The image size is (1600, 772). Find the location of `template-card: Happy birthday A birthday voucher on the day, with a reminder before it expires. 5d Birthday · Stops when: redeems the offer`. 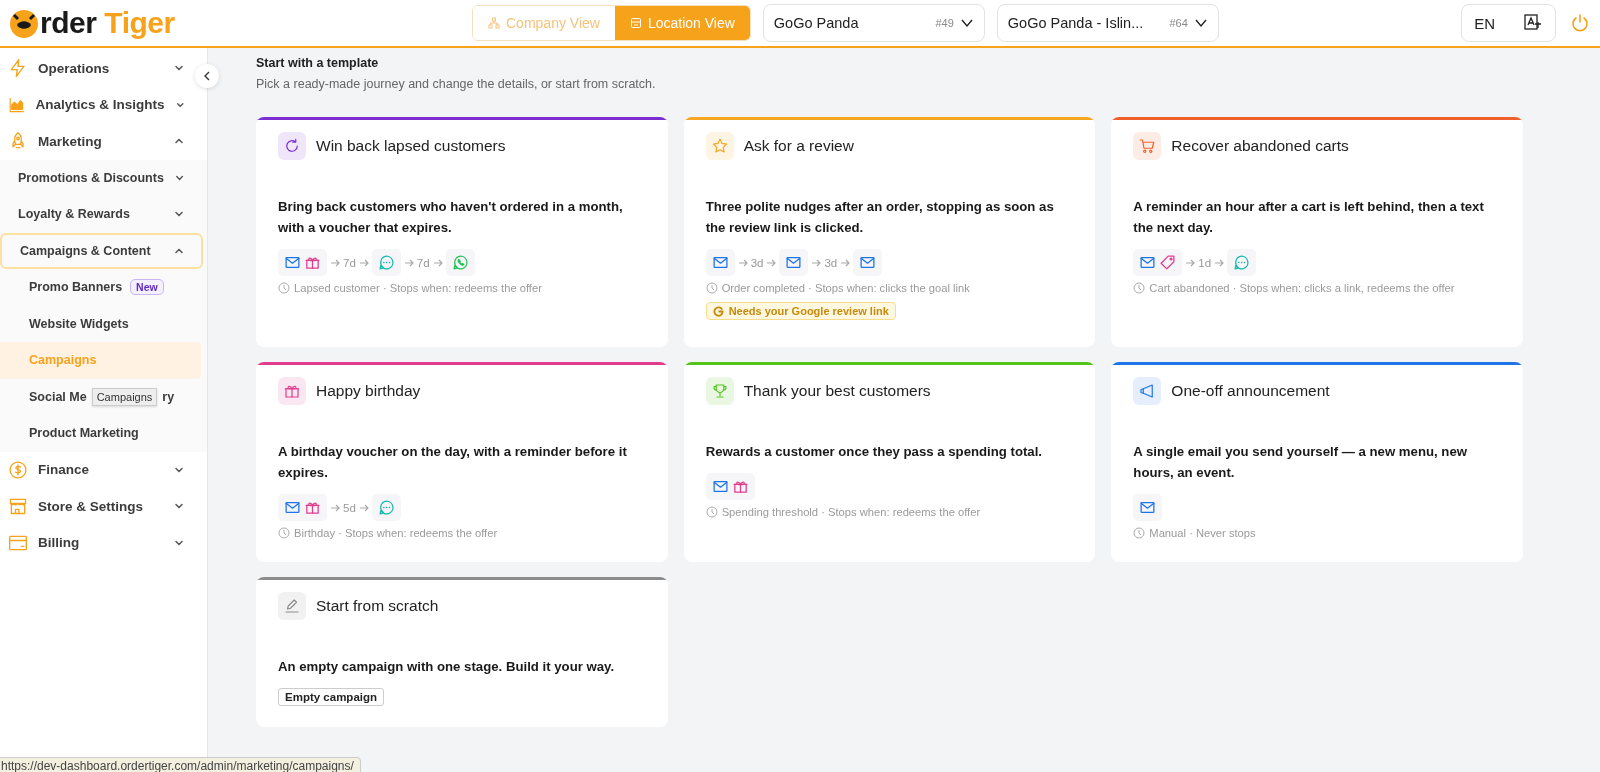

template-card: Happy birthday A birthday voucher on the day, with a reminder before it expires. 5d Birthday · Stops when: redeems the offer is located at coordinates (462, 462).